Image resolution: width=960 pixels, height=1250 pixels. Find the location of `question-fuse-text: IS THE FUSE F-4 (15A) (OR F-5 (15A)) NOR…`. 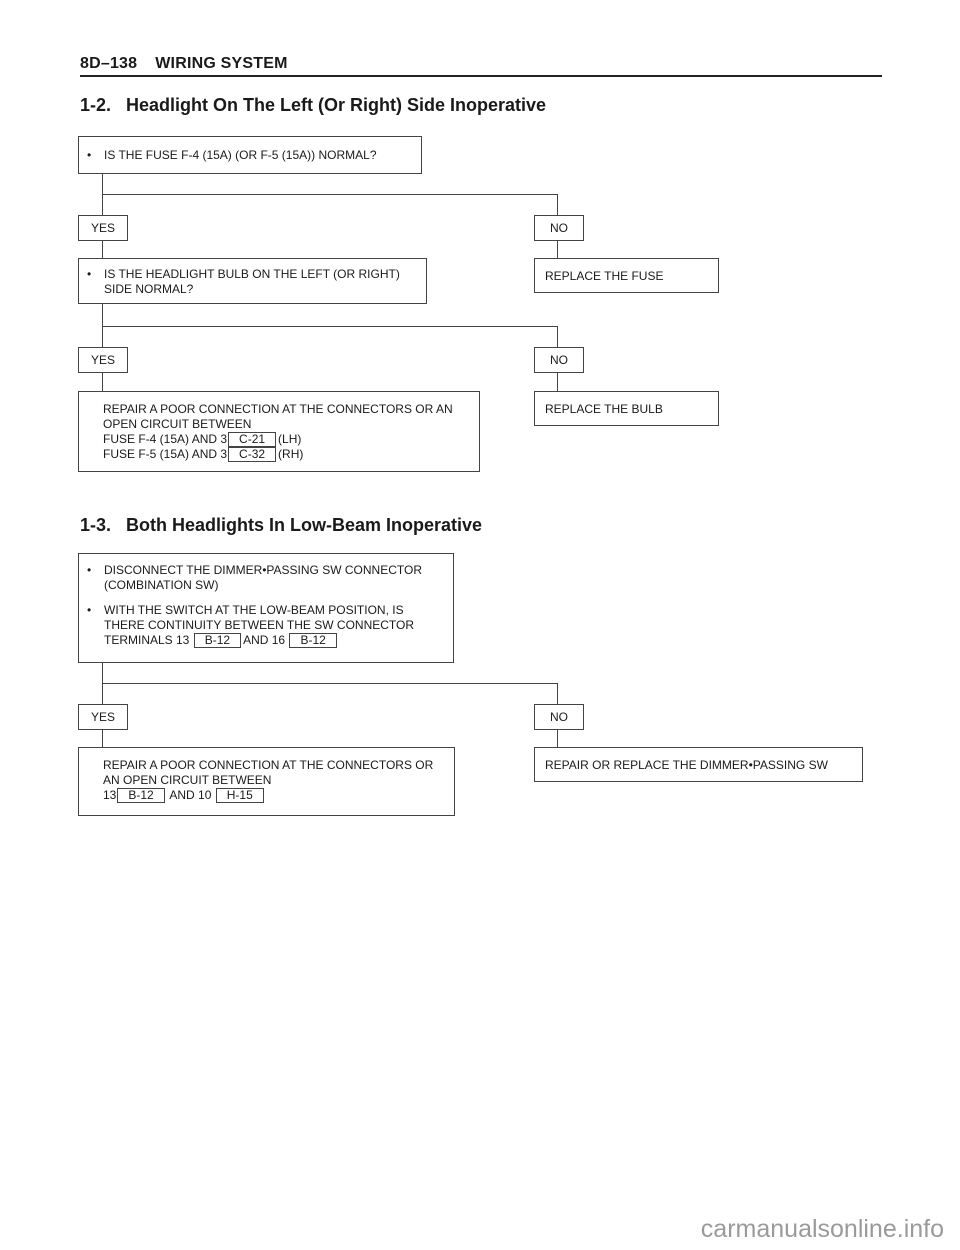

question-fuse-text: IS THE FUSE F-4 (15A) (OR F-5 (15A)) NOR… is located at coordinates (250, 155).